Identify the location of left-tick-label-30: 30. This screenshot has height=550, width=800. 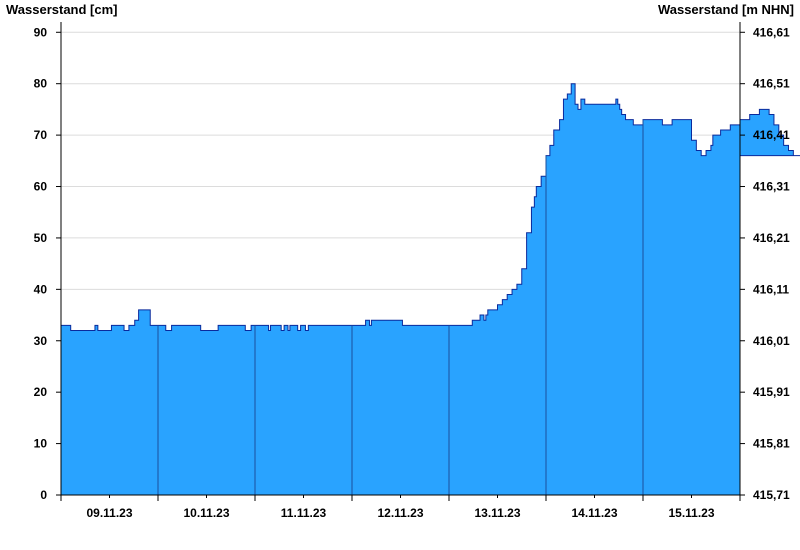
(41, 341).